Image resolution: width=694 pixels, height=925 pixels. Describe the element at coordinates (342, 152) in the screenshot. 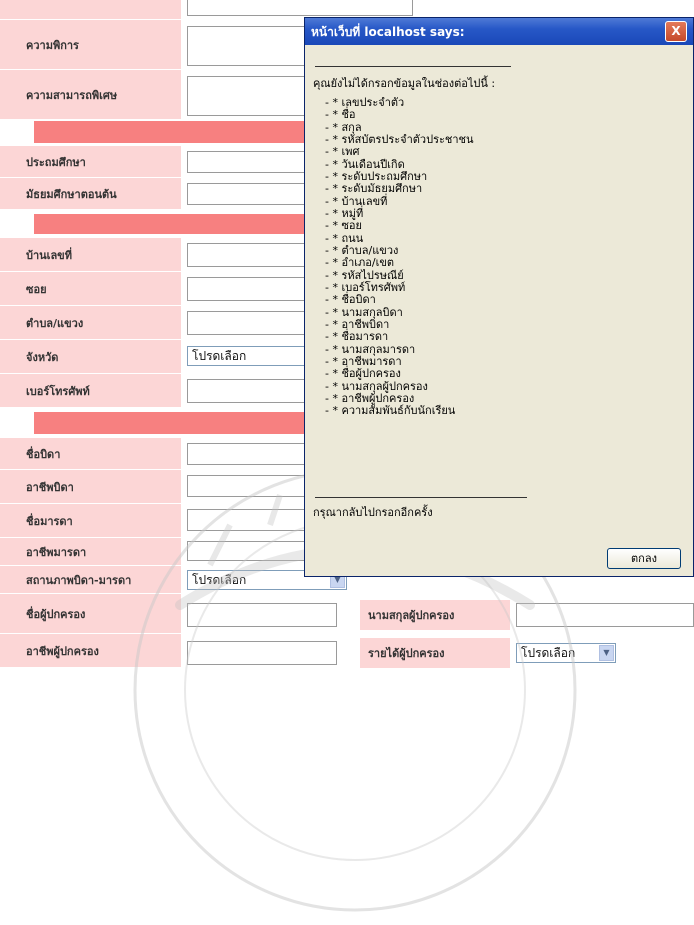

I see `list-item: - * เพศ` at that location.